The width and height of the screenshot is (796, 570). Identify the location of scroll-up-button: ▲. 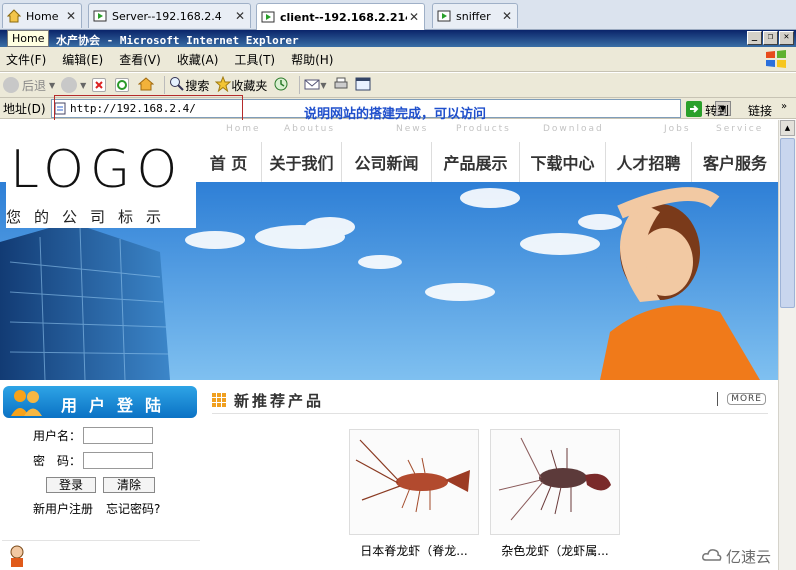
(787, 128).